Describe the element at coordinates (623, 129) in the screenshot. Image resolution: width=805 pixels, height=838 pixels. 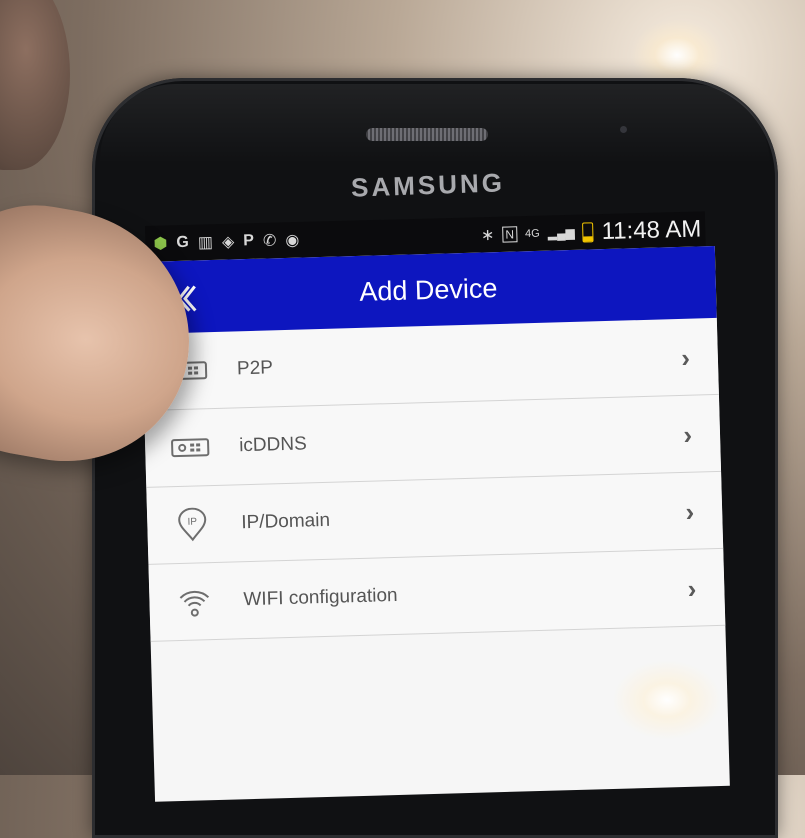
I see `proximity-sensor` at that location.